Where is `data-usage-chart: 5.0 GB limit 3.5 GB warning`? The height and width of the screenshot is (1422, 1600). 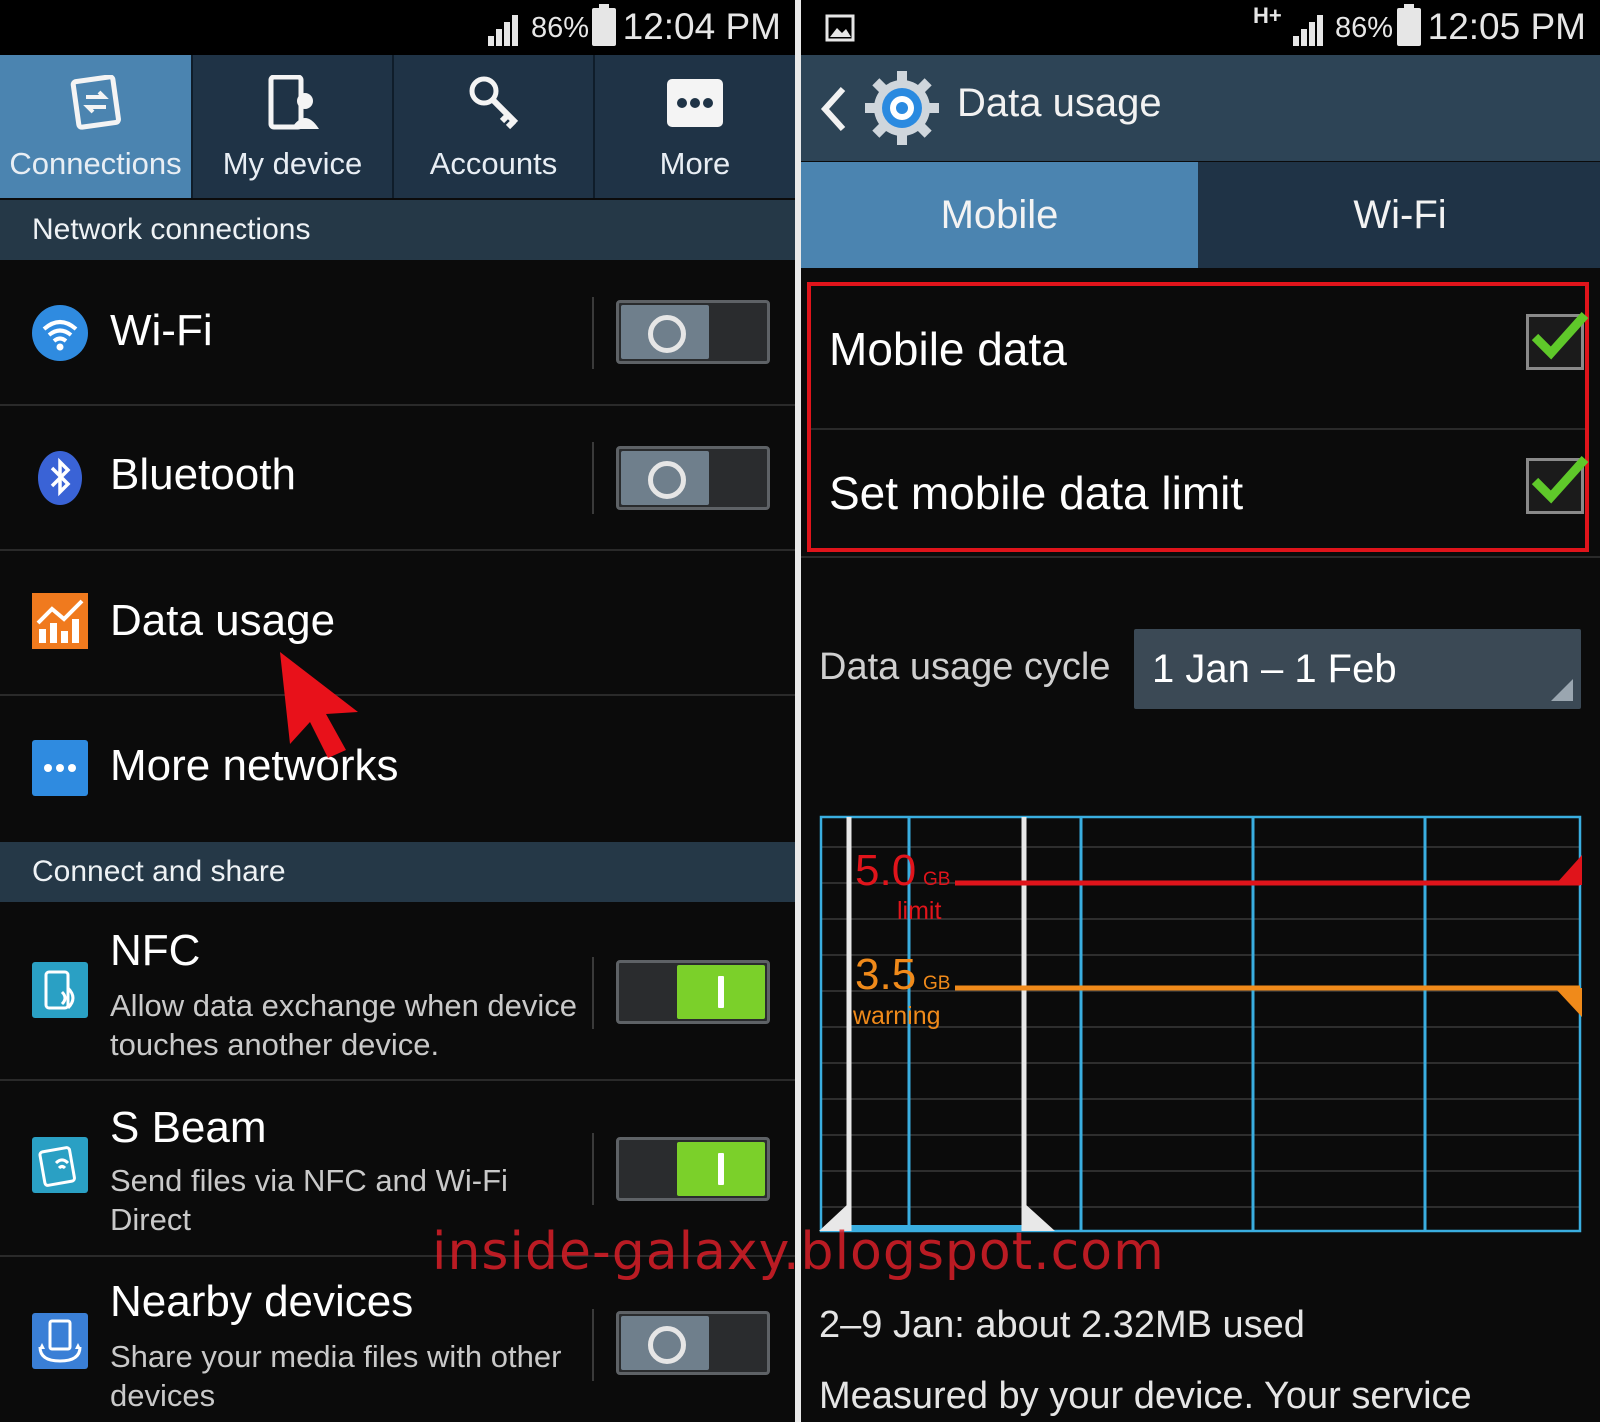 data-usage-chart: 5.0 GB limit 3.5 GB warning is located at coordinates (1200, 1024).